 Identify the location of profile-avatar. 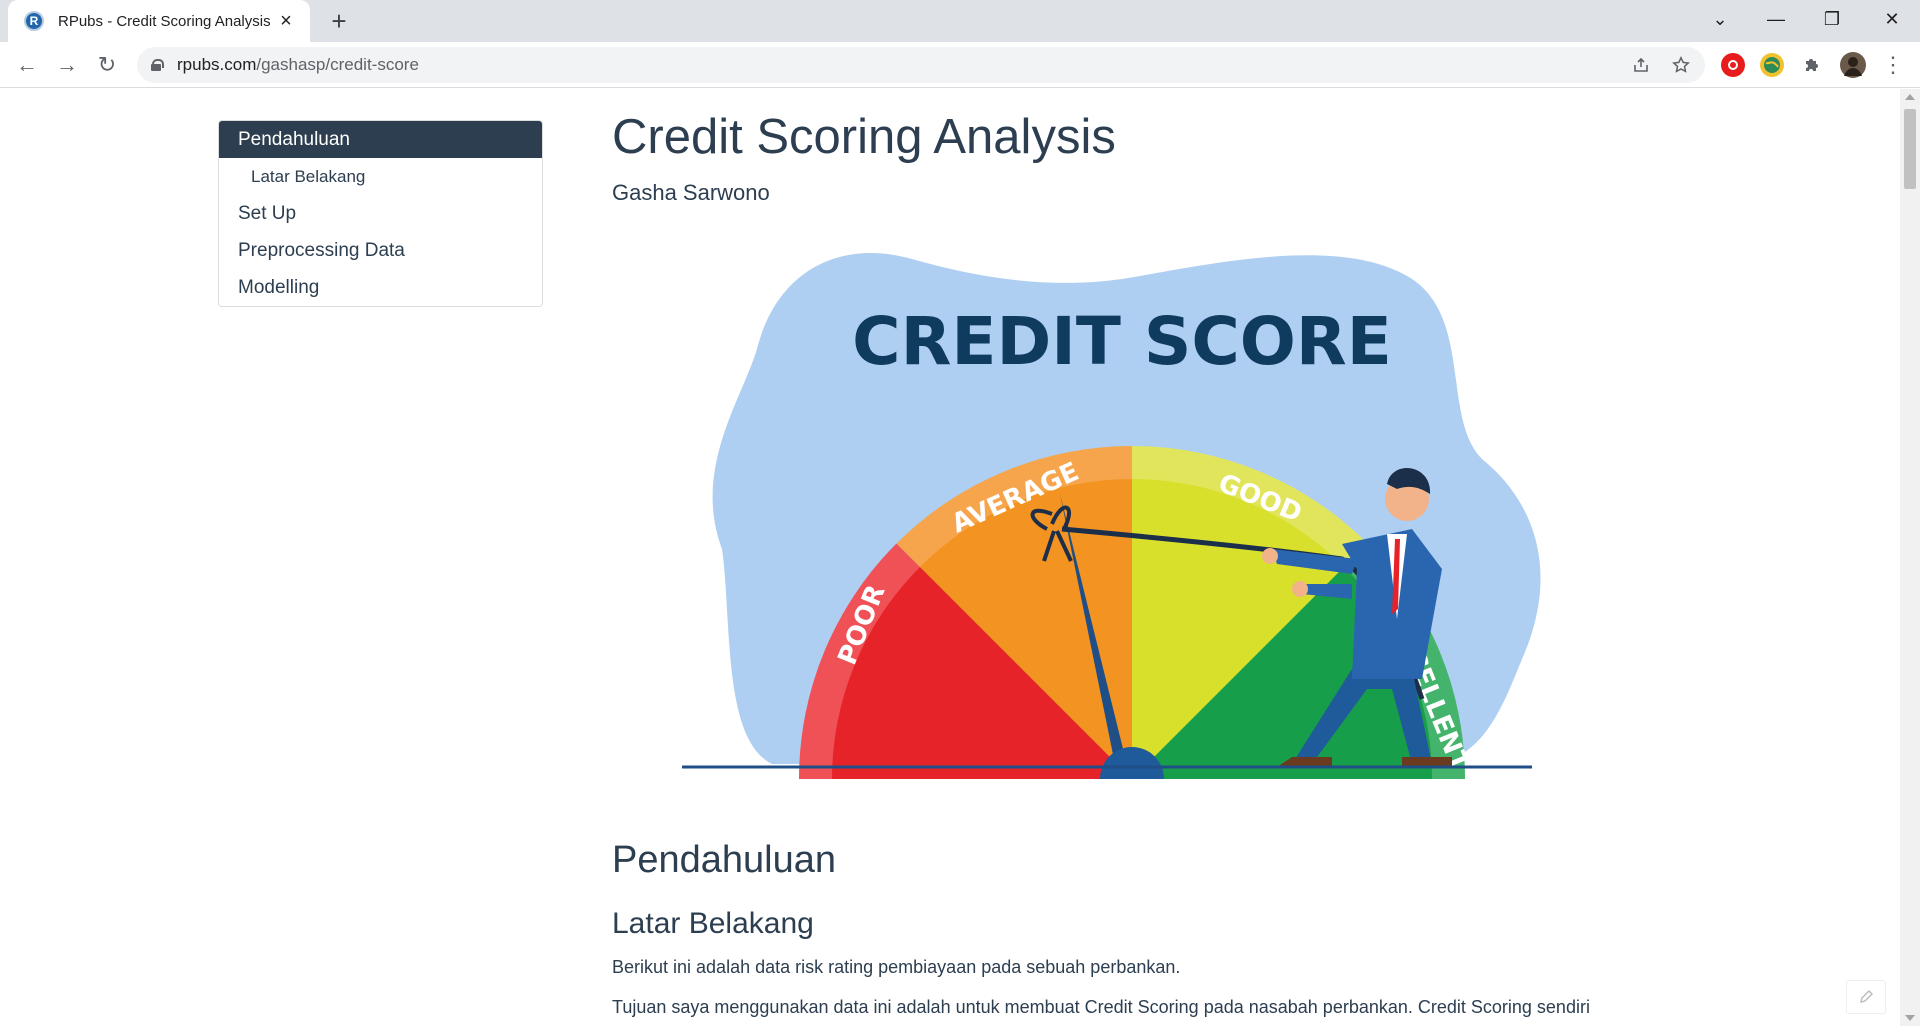
(1853, 65).